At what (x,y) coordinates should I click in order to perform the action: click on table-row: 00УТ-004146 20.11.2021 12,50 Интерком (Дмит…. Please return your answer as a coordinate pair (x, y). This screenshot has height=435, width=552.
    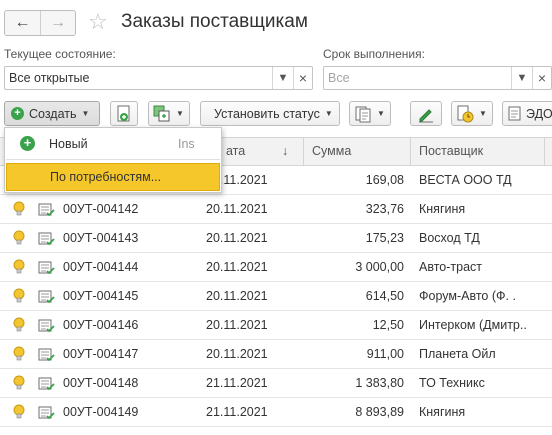
    Looking at the image, I should click on (276, 325).